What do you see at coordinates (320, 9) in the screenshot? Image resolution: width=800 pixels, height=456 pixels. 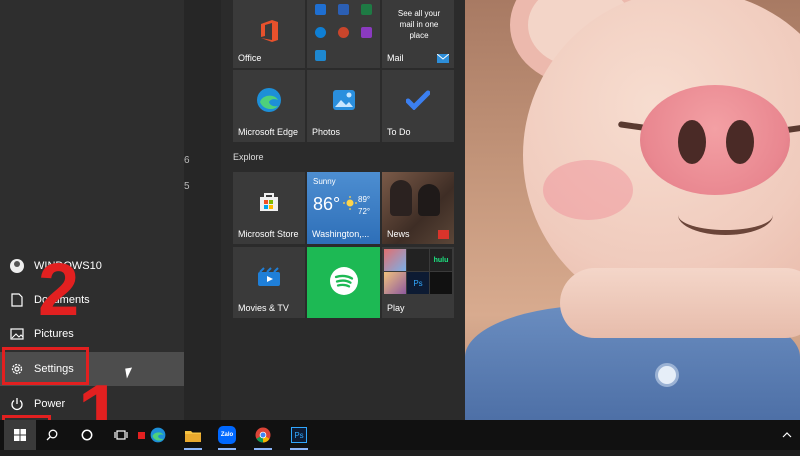 I see `outlook-icon` at bounding box center [320, 9].